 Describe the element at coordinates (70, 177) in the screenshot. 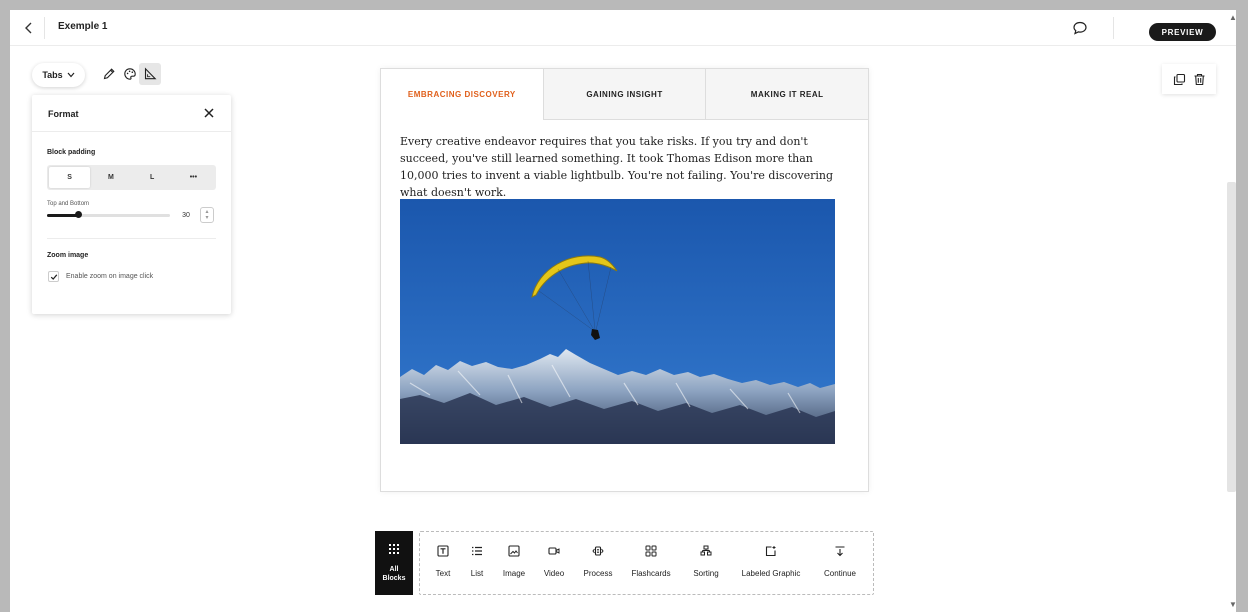

I see `padding-option-s: S` at that location.